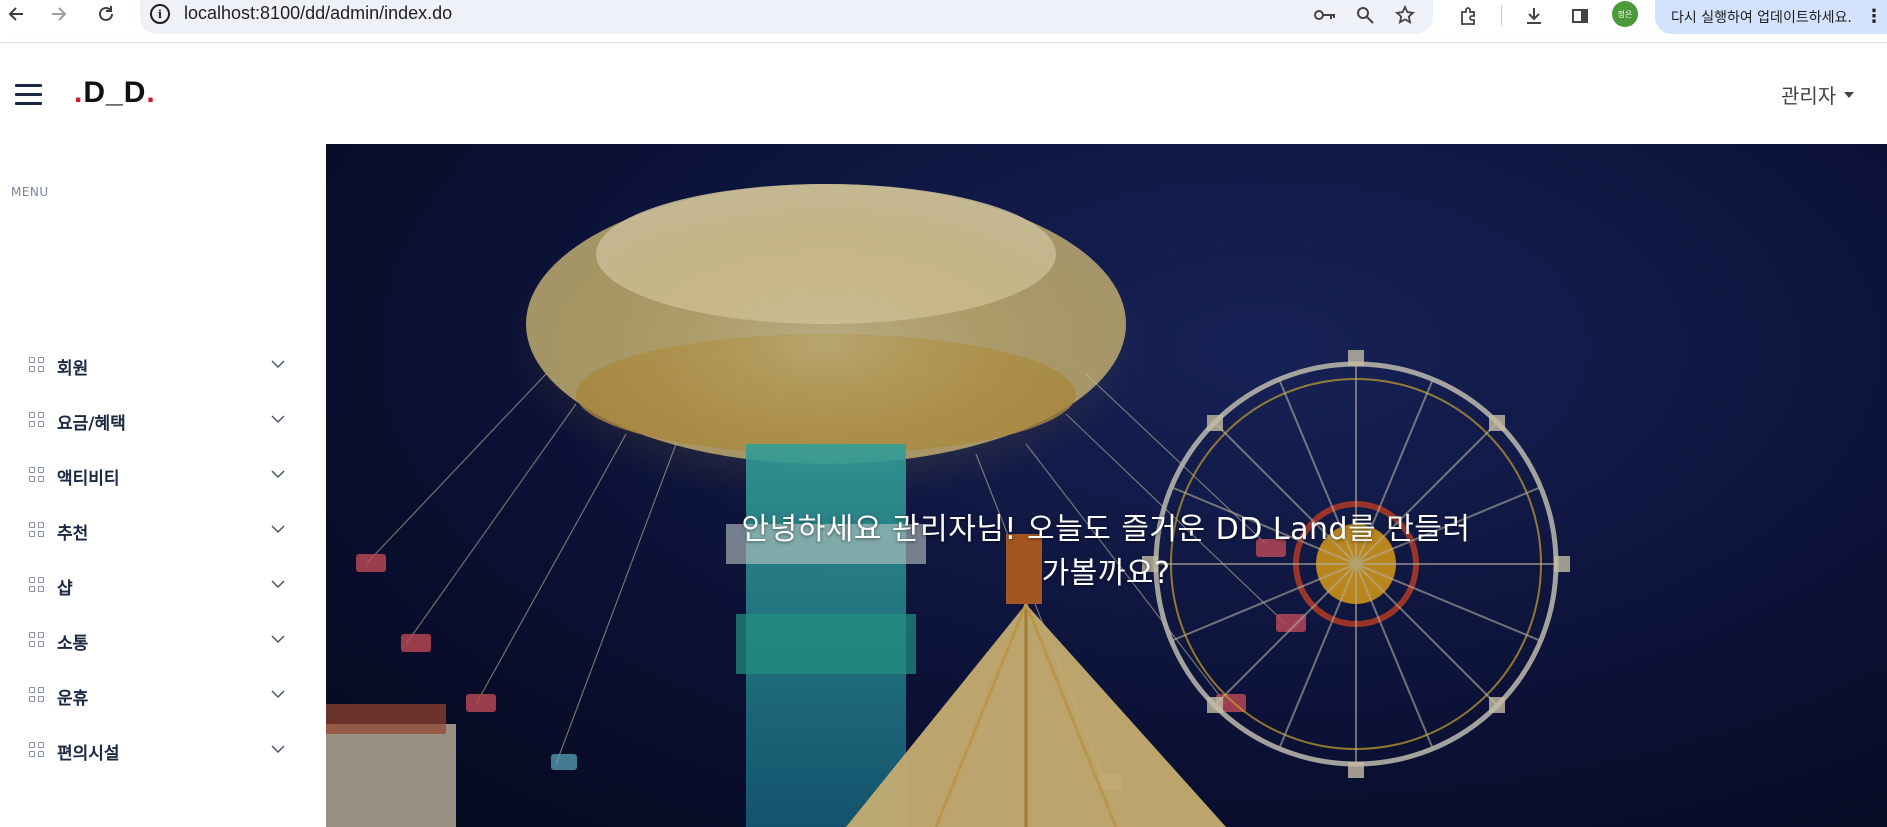  Describe the element at coordinates (1501, 15) in the screenshot. I see `toolbar-divider` at that location.